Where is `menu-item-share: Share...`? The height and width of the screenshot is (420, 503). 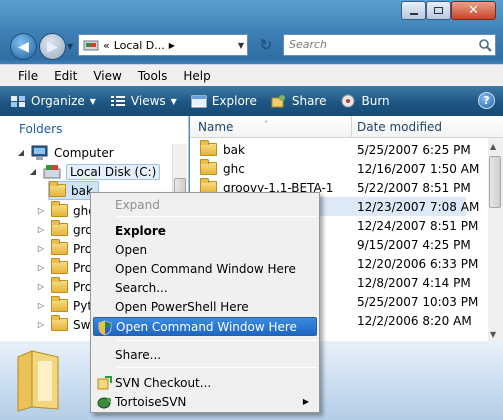
menu-item-share: Share... is located at coordinates (205, 354).